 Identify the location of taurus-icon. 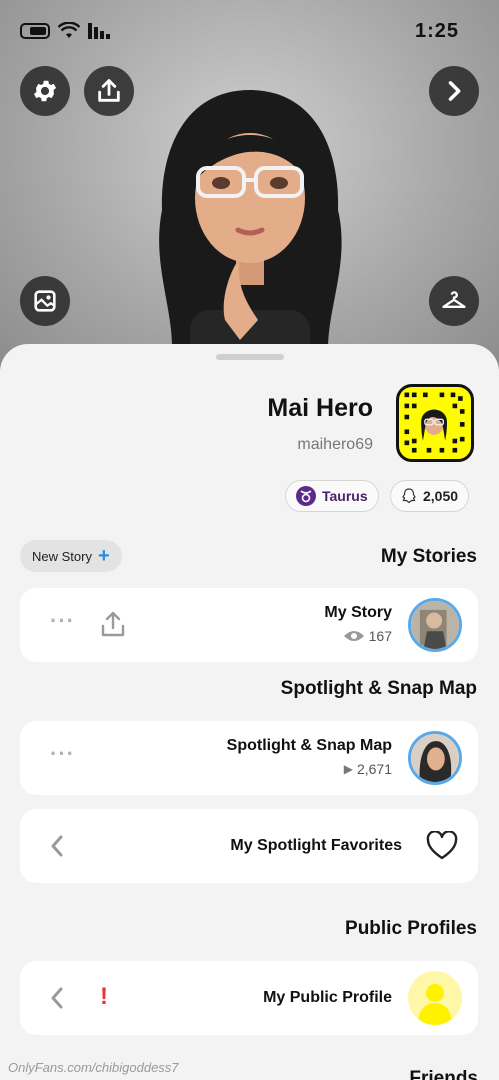
(306, 496).